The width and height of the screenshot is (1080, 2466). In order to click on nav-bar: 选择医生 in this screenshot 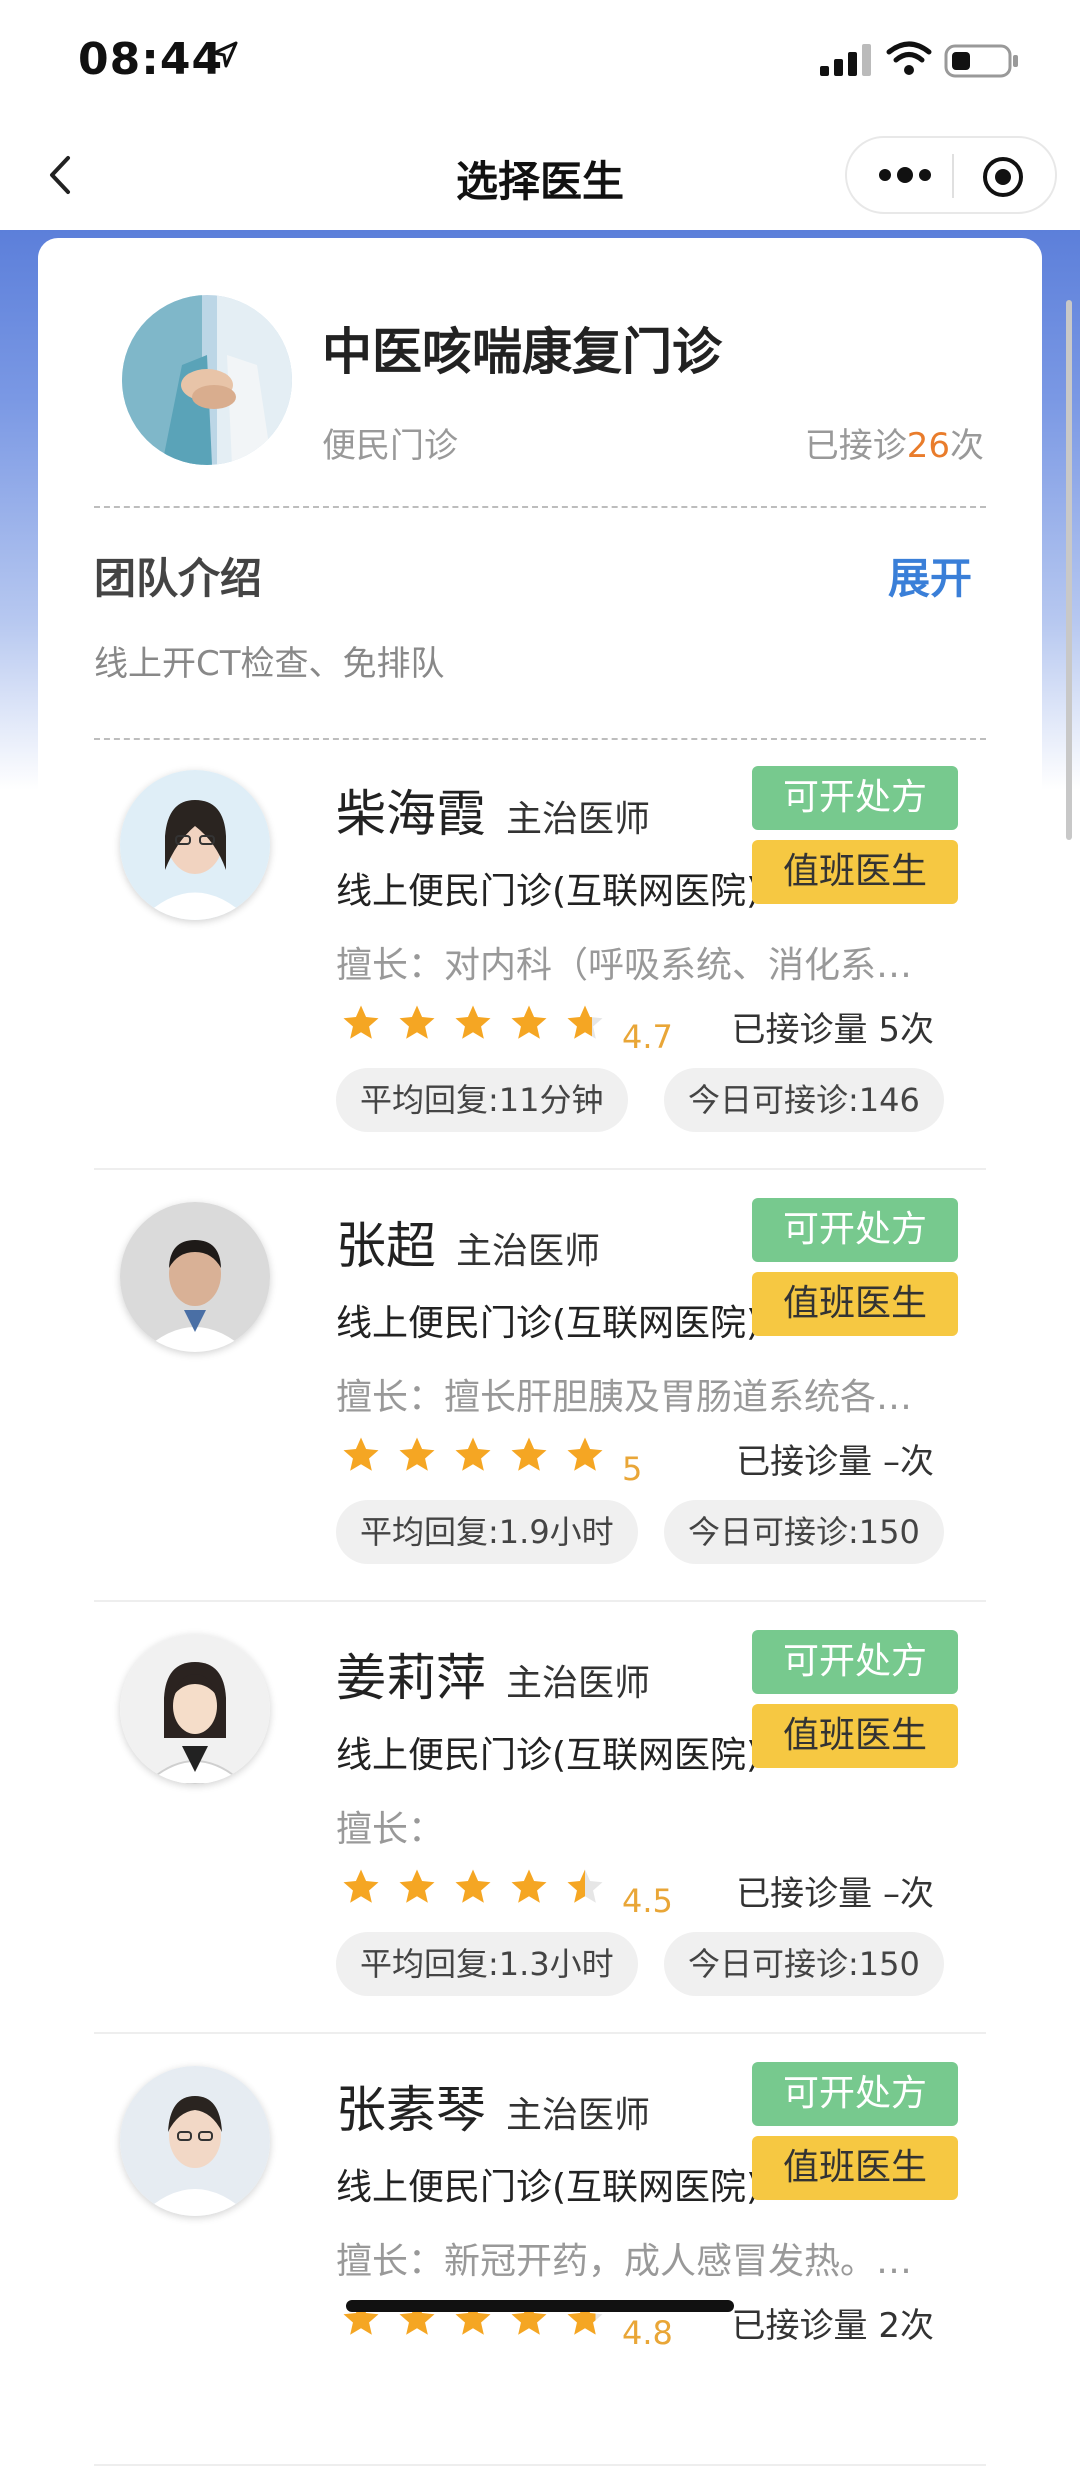, I will do `click(540, 175)`.